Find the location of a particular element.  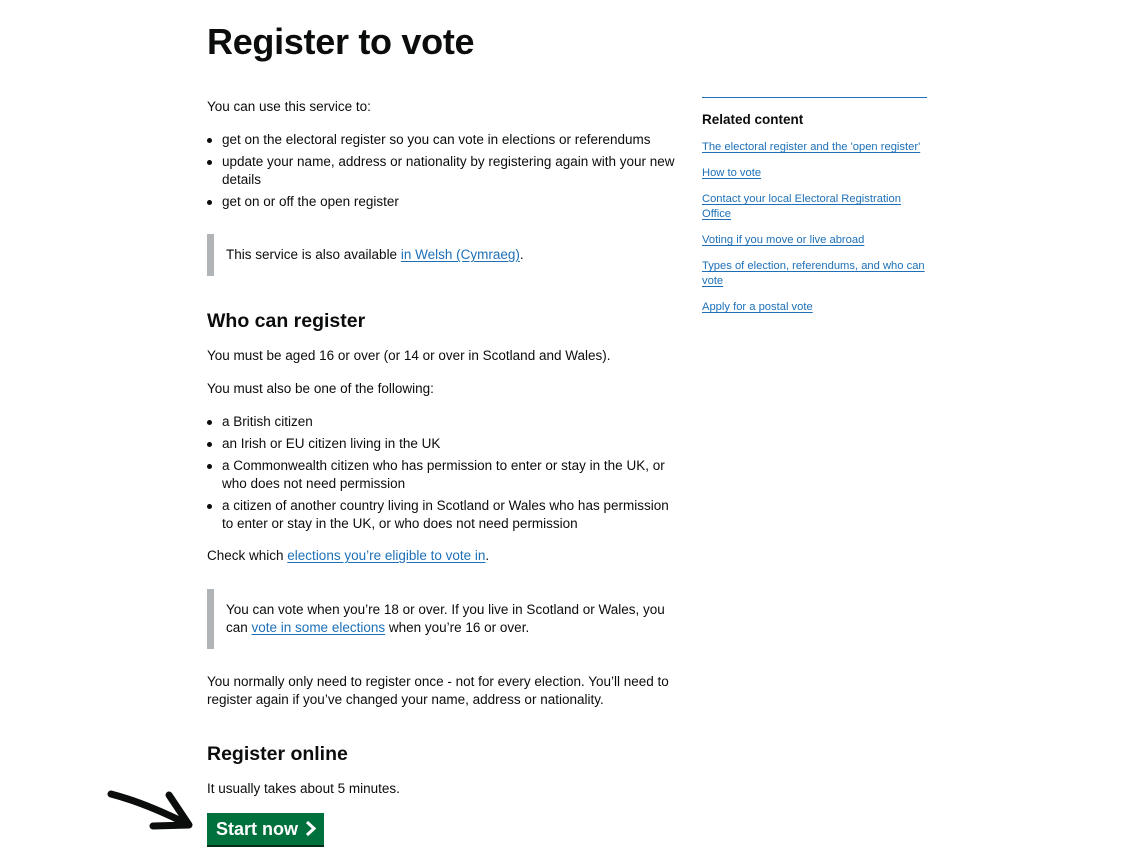

eligible-elections-link: elections you’re eligible to vote in is located at coordinates (386, 555).